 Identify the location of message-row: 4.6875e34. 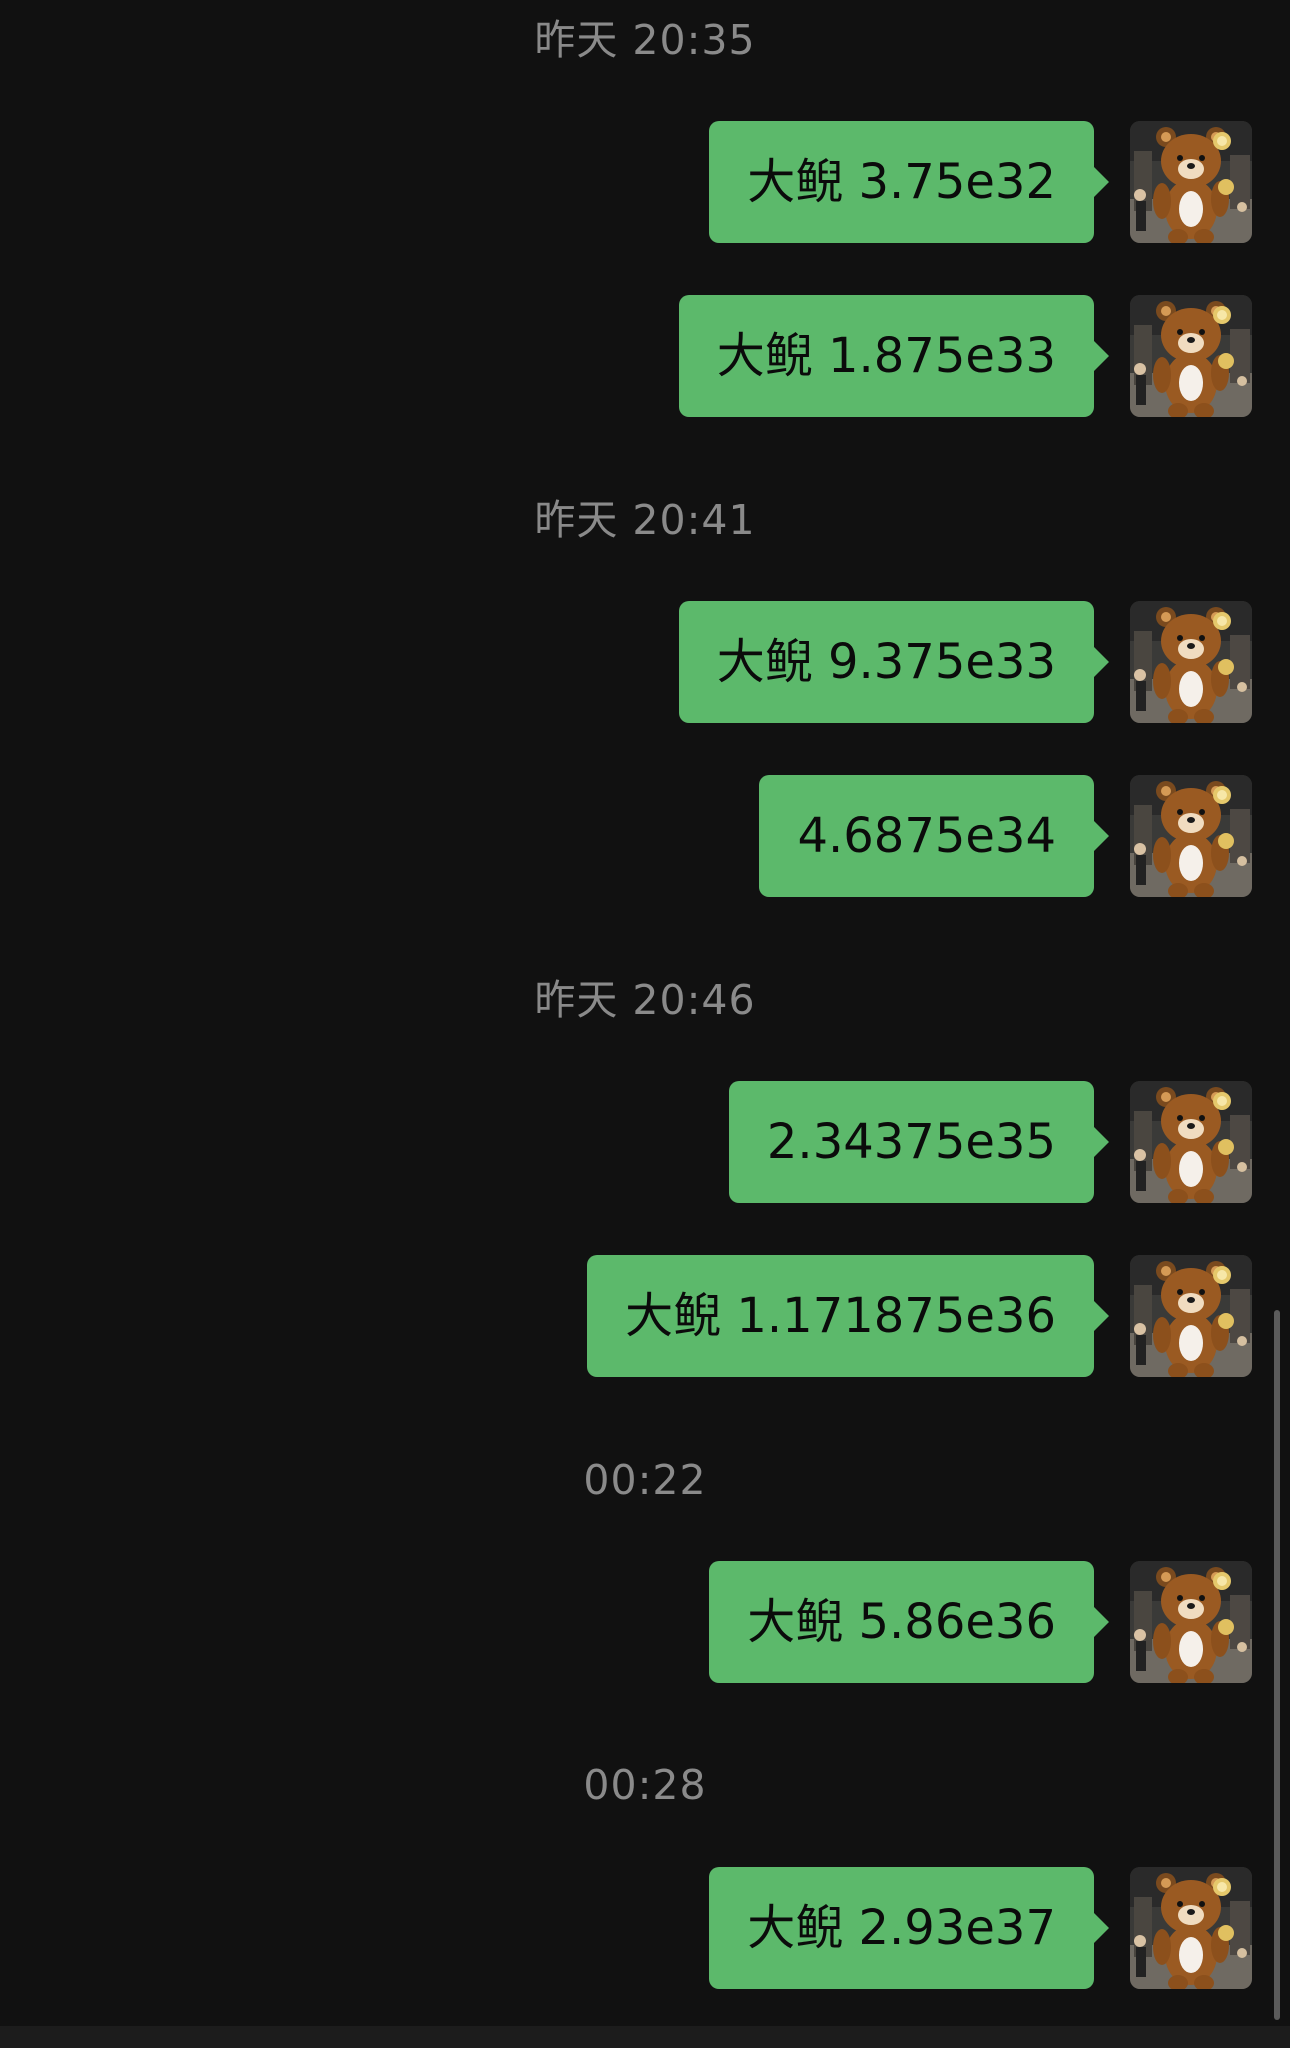
(645, 836).